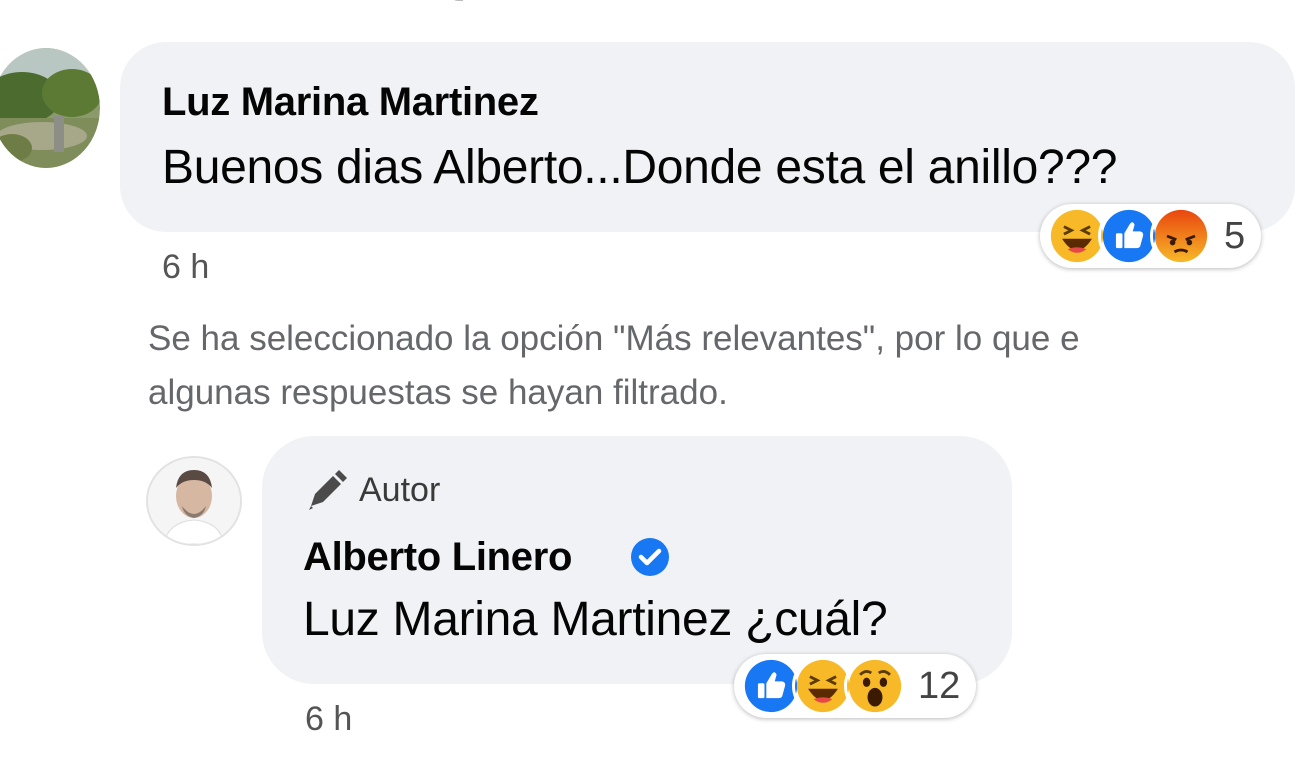 The width and height of the screenshot is (1300, 760). I want to click on reactions-summary: 12, so click(855, 686).